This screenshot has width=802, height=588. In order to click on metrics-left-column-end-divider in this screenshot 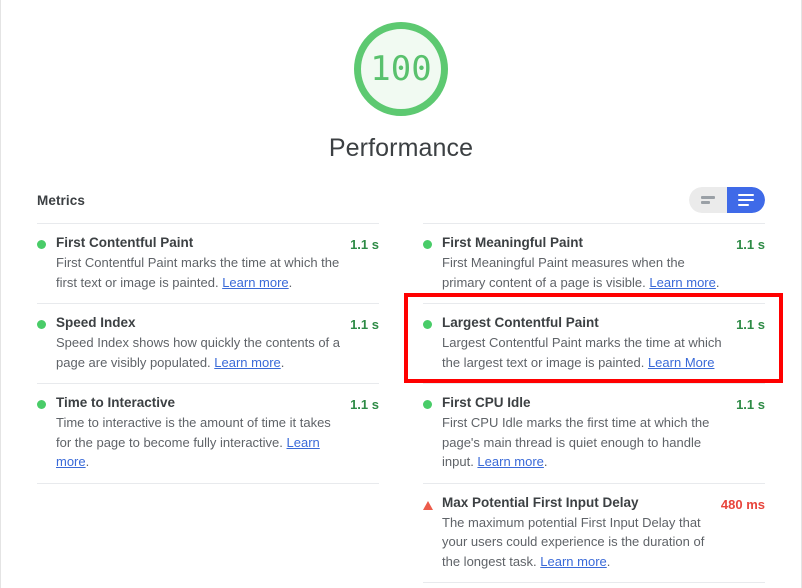, I will do `click(208, 483)`.